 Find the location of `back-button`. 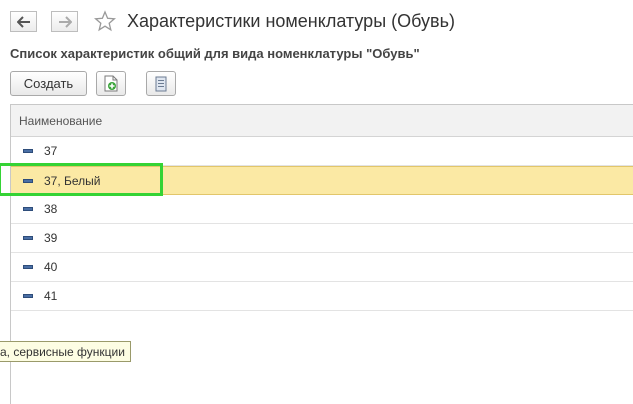

back-button is located at coordinates (23, 21).